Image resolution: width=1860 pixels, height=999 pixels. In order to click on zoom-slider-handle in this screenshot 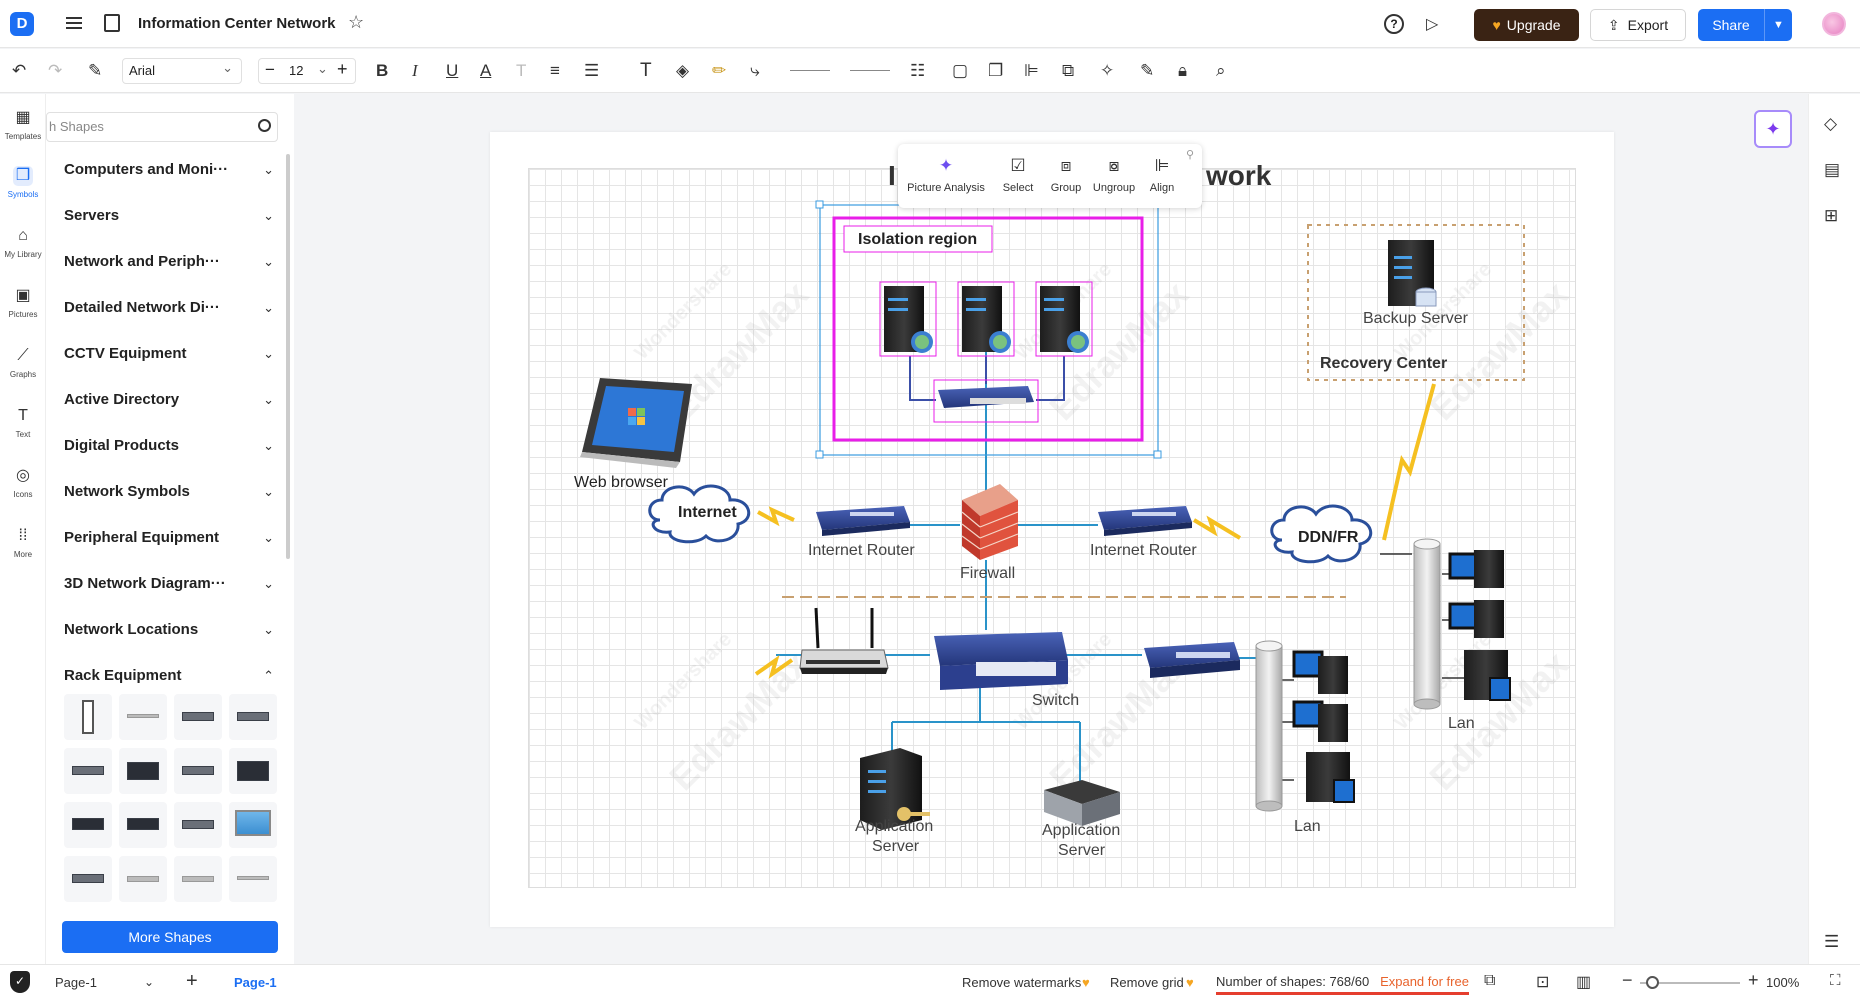, I will do `click(1652, 982)`.